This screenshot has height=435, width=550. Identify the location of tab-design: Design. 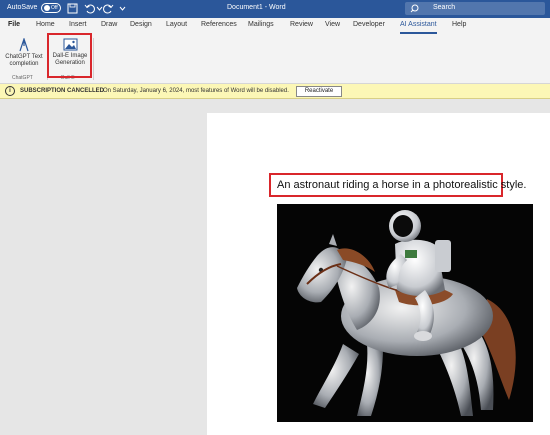
(141, 24).